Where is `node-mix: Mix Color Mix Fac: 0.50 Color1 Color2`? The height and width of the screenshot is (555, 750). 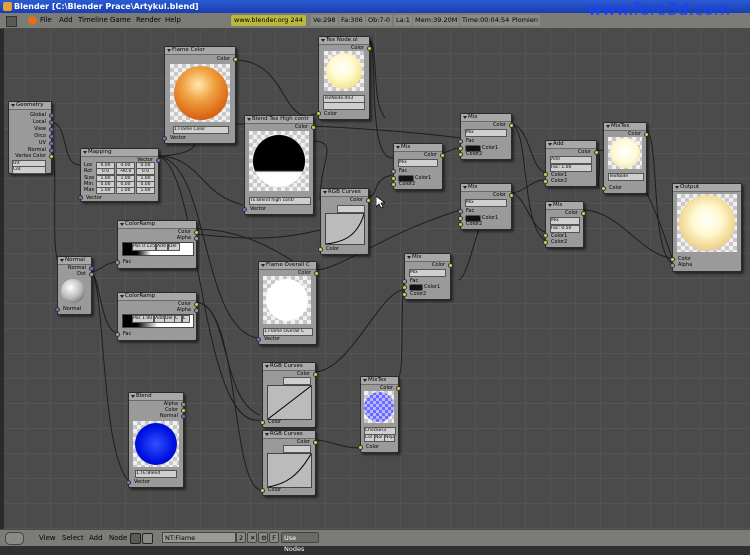
node-mix: Mix Color Mix Fac: 0.50 Color1 Color2 is located at coordinates (564, 224).